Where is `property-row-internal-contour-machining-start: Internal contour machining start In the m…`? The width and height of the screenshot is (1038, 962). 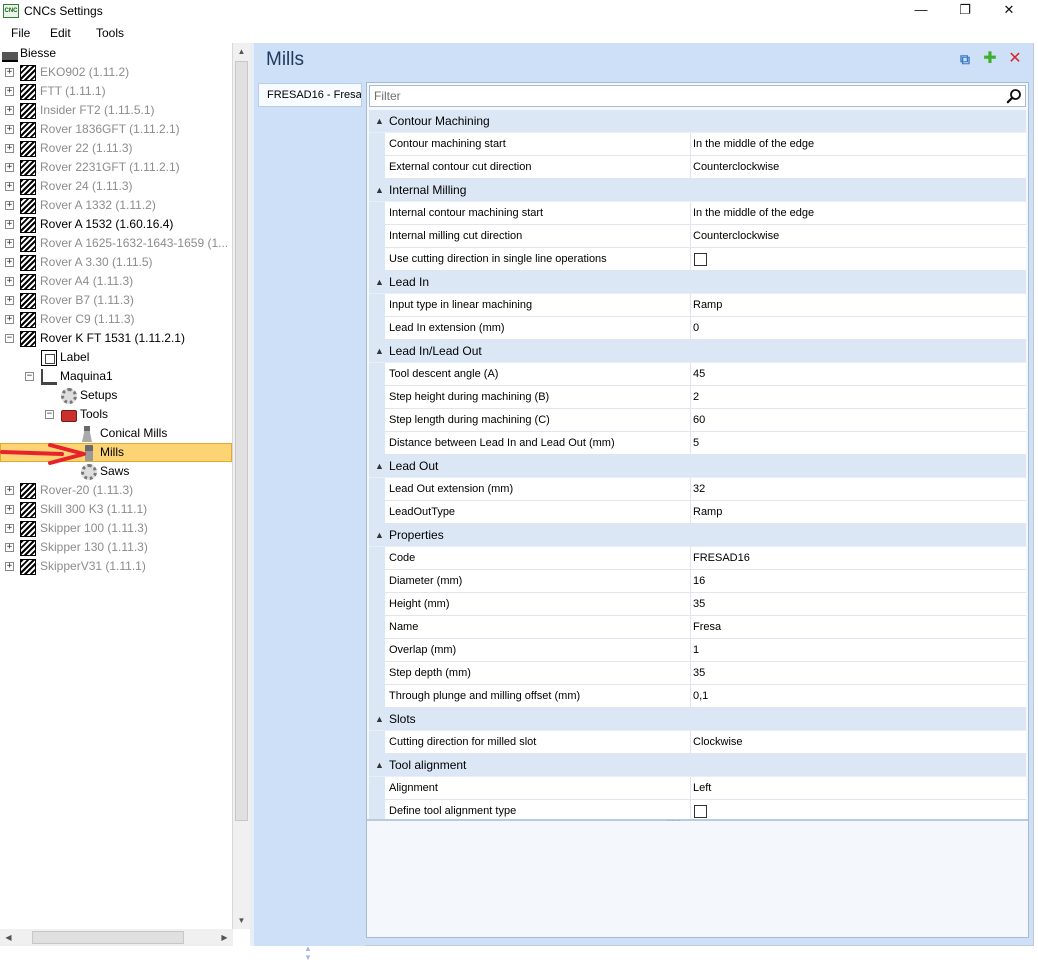 property-row-internal-contour-machining-start: Internal contour machining start In the m… is located at coordinates (697, 213).